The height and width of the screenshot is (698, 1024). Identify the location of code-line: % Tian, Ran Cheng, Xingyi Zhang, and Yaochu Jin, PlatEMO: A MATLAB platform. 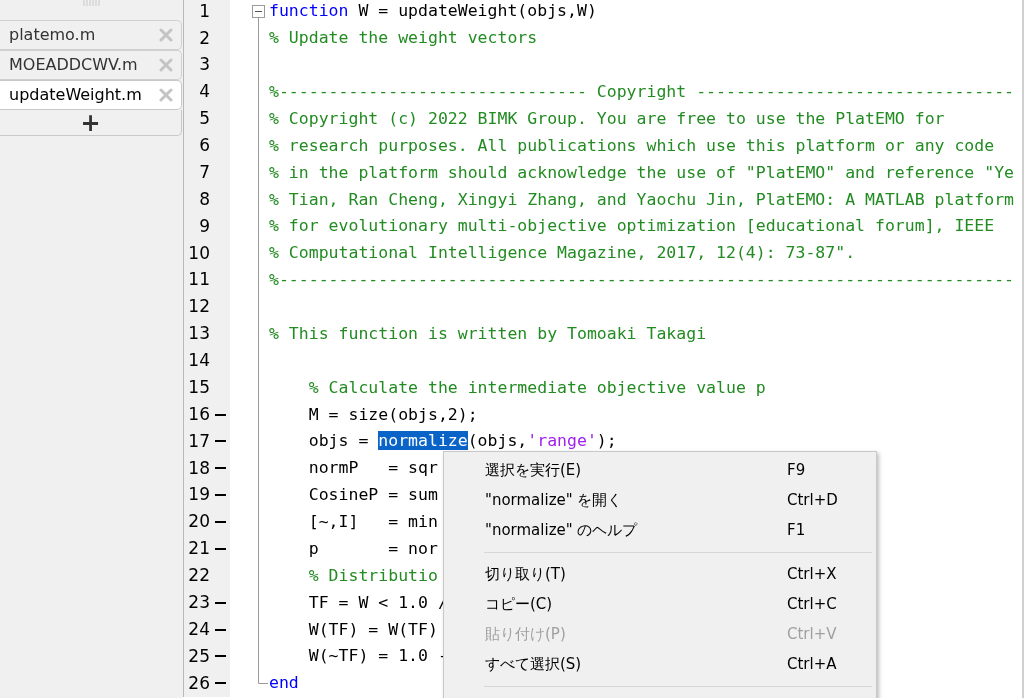
(642, 199).